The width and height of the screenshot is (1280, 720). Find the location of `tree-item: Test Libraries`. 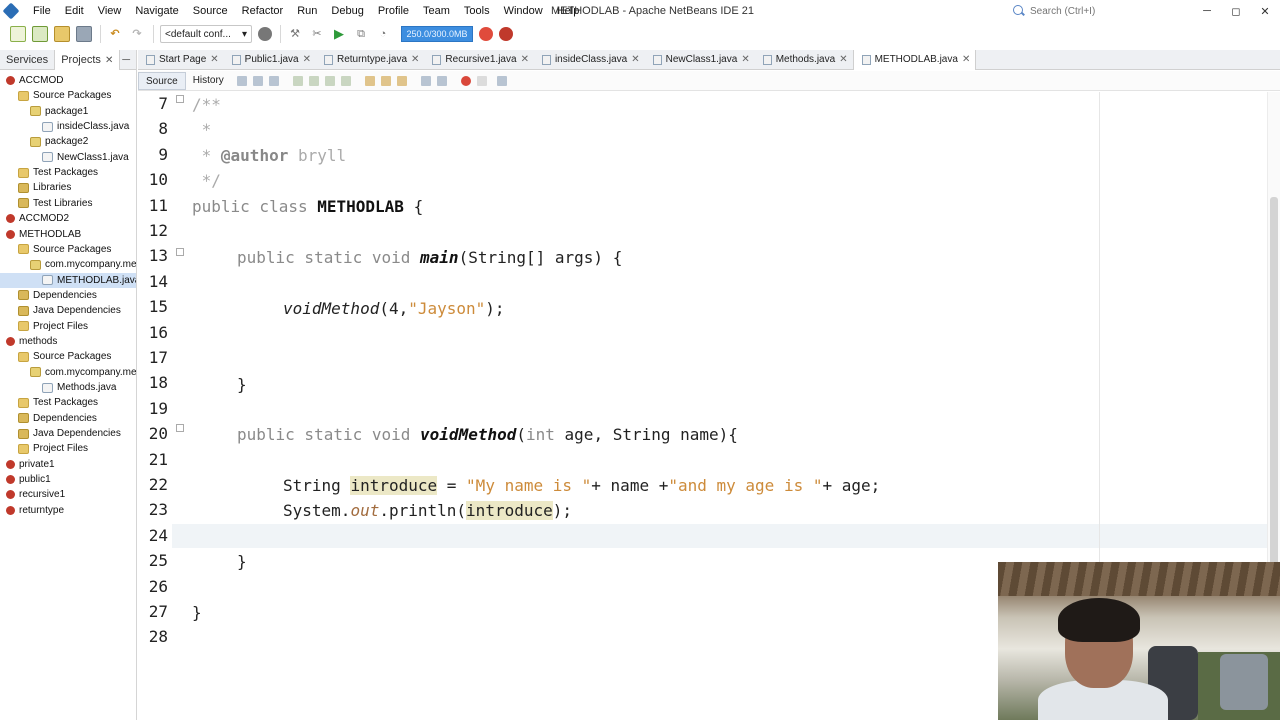

tree-item: Test Libraries is located at coordinates (68, 203).